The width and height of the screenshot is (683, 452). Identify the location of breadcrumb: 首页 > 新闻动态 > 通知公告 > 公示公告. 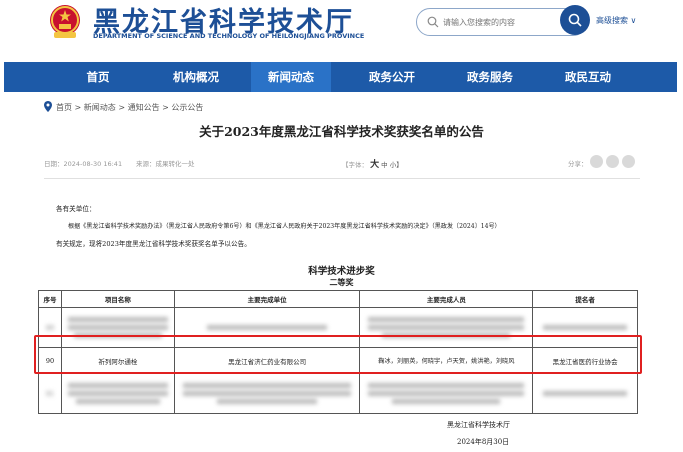
(129, 107).